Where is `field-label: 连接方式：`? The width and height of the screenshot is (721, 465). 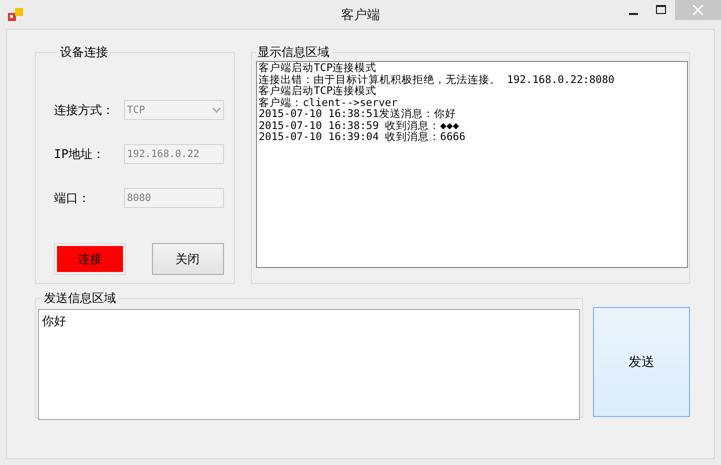 field-label: 连接方式： is located at coordinates (84, 110).